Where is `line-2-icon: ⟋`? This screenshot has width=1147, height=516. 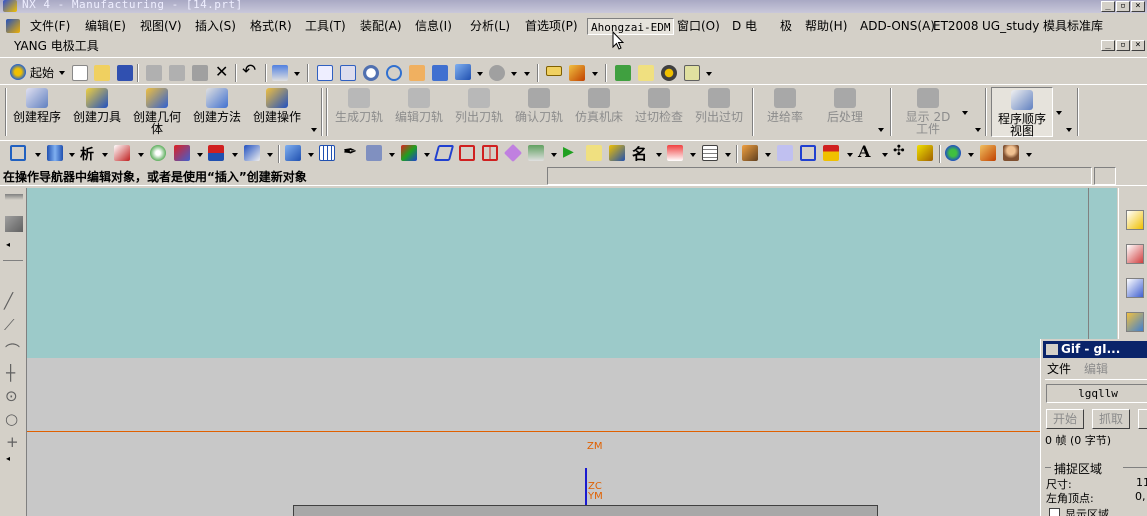
line-2-icon: ⟋ is located at coordinates (9, 325).